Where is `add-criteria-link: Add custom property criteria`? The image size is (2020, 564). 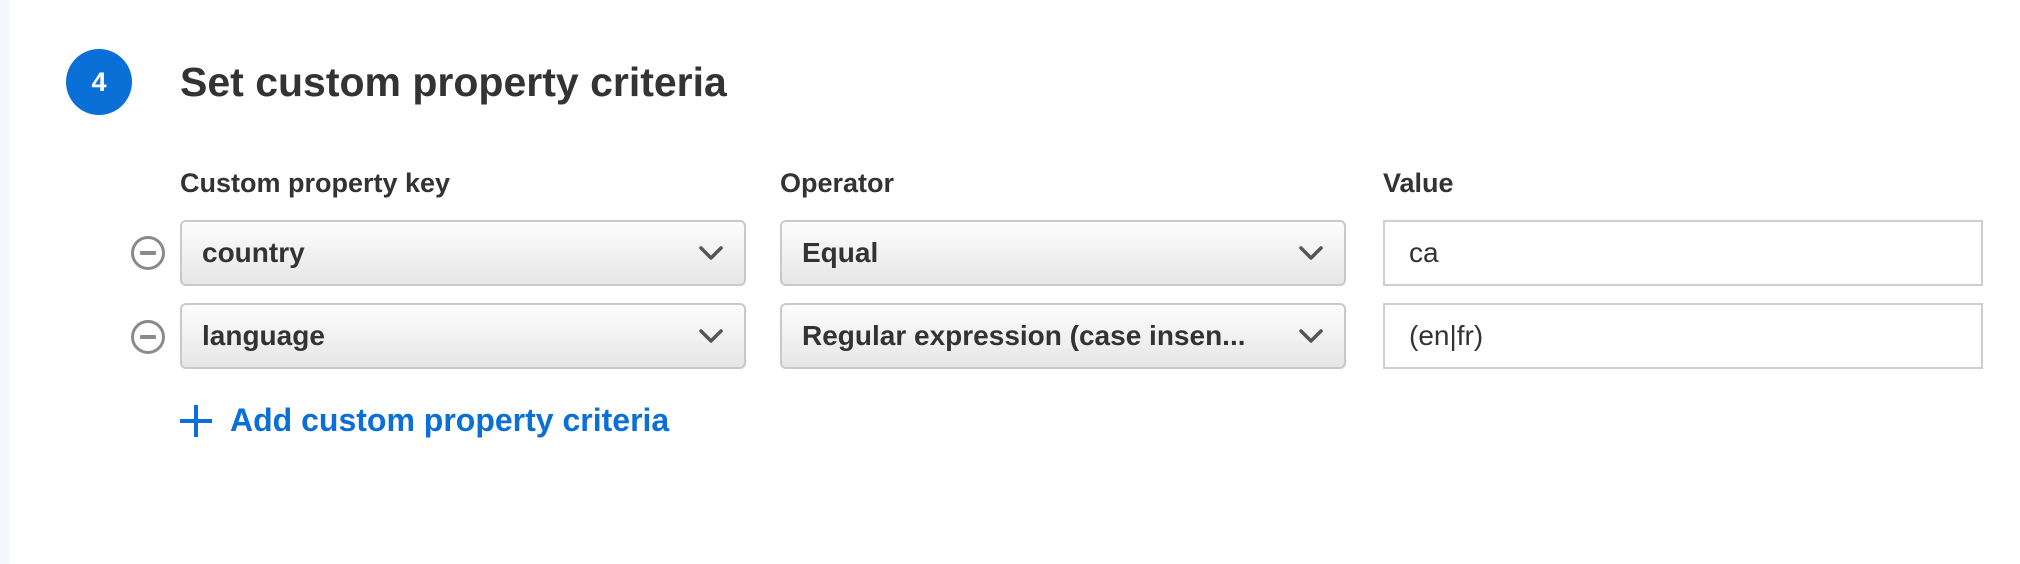
add-criteria-link: Add custom property criteria is located at coordinates (424, 420).